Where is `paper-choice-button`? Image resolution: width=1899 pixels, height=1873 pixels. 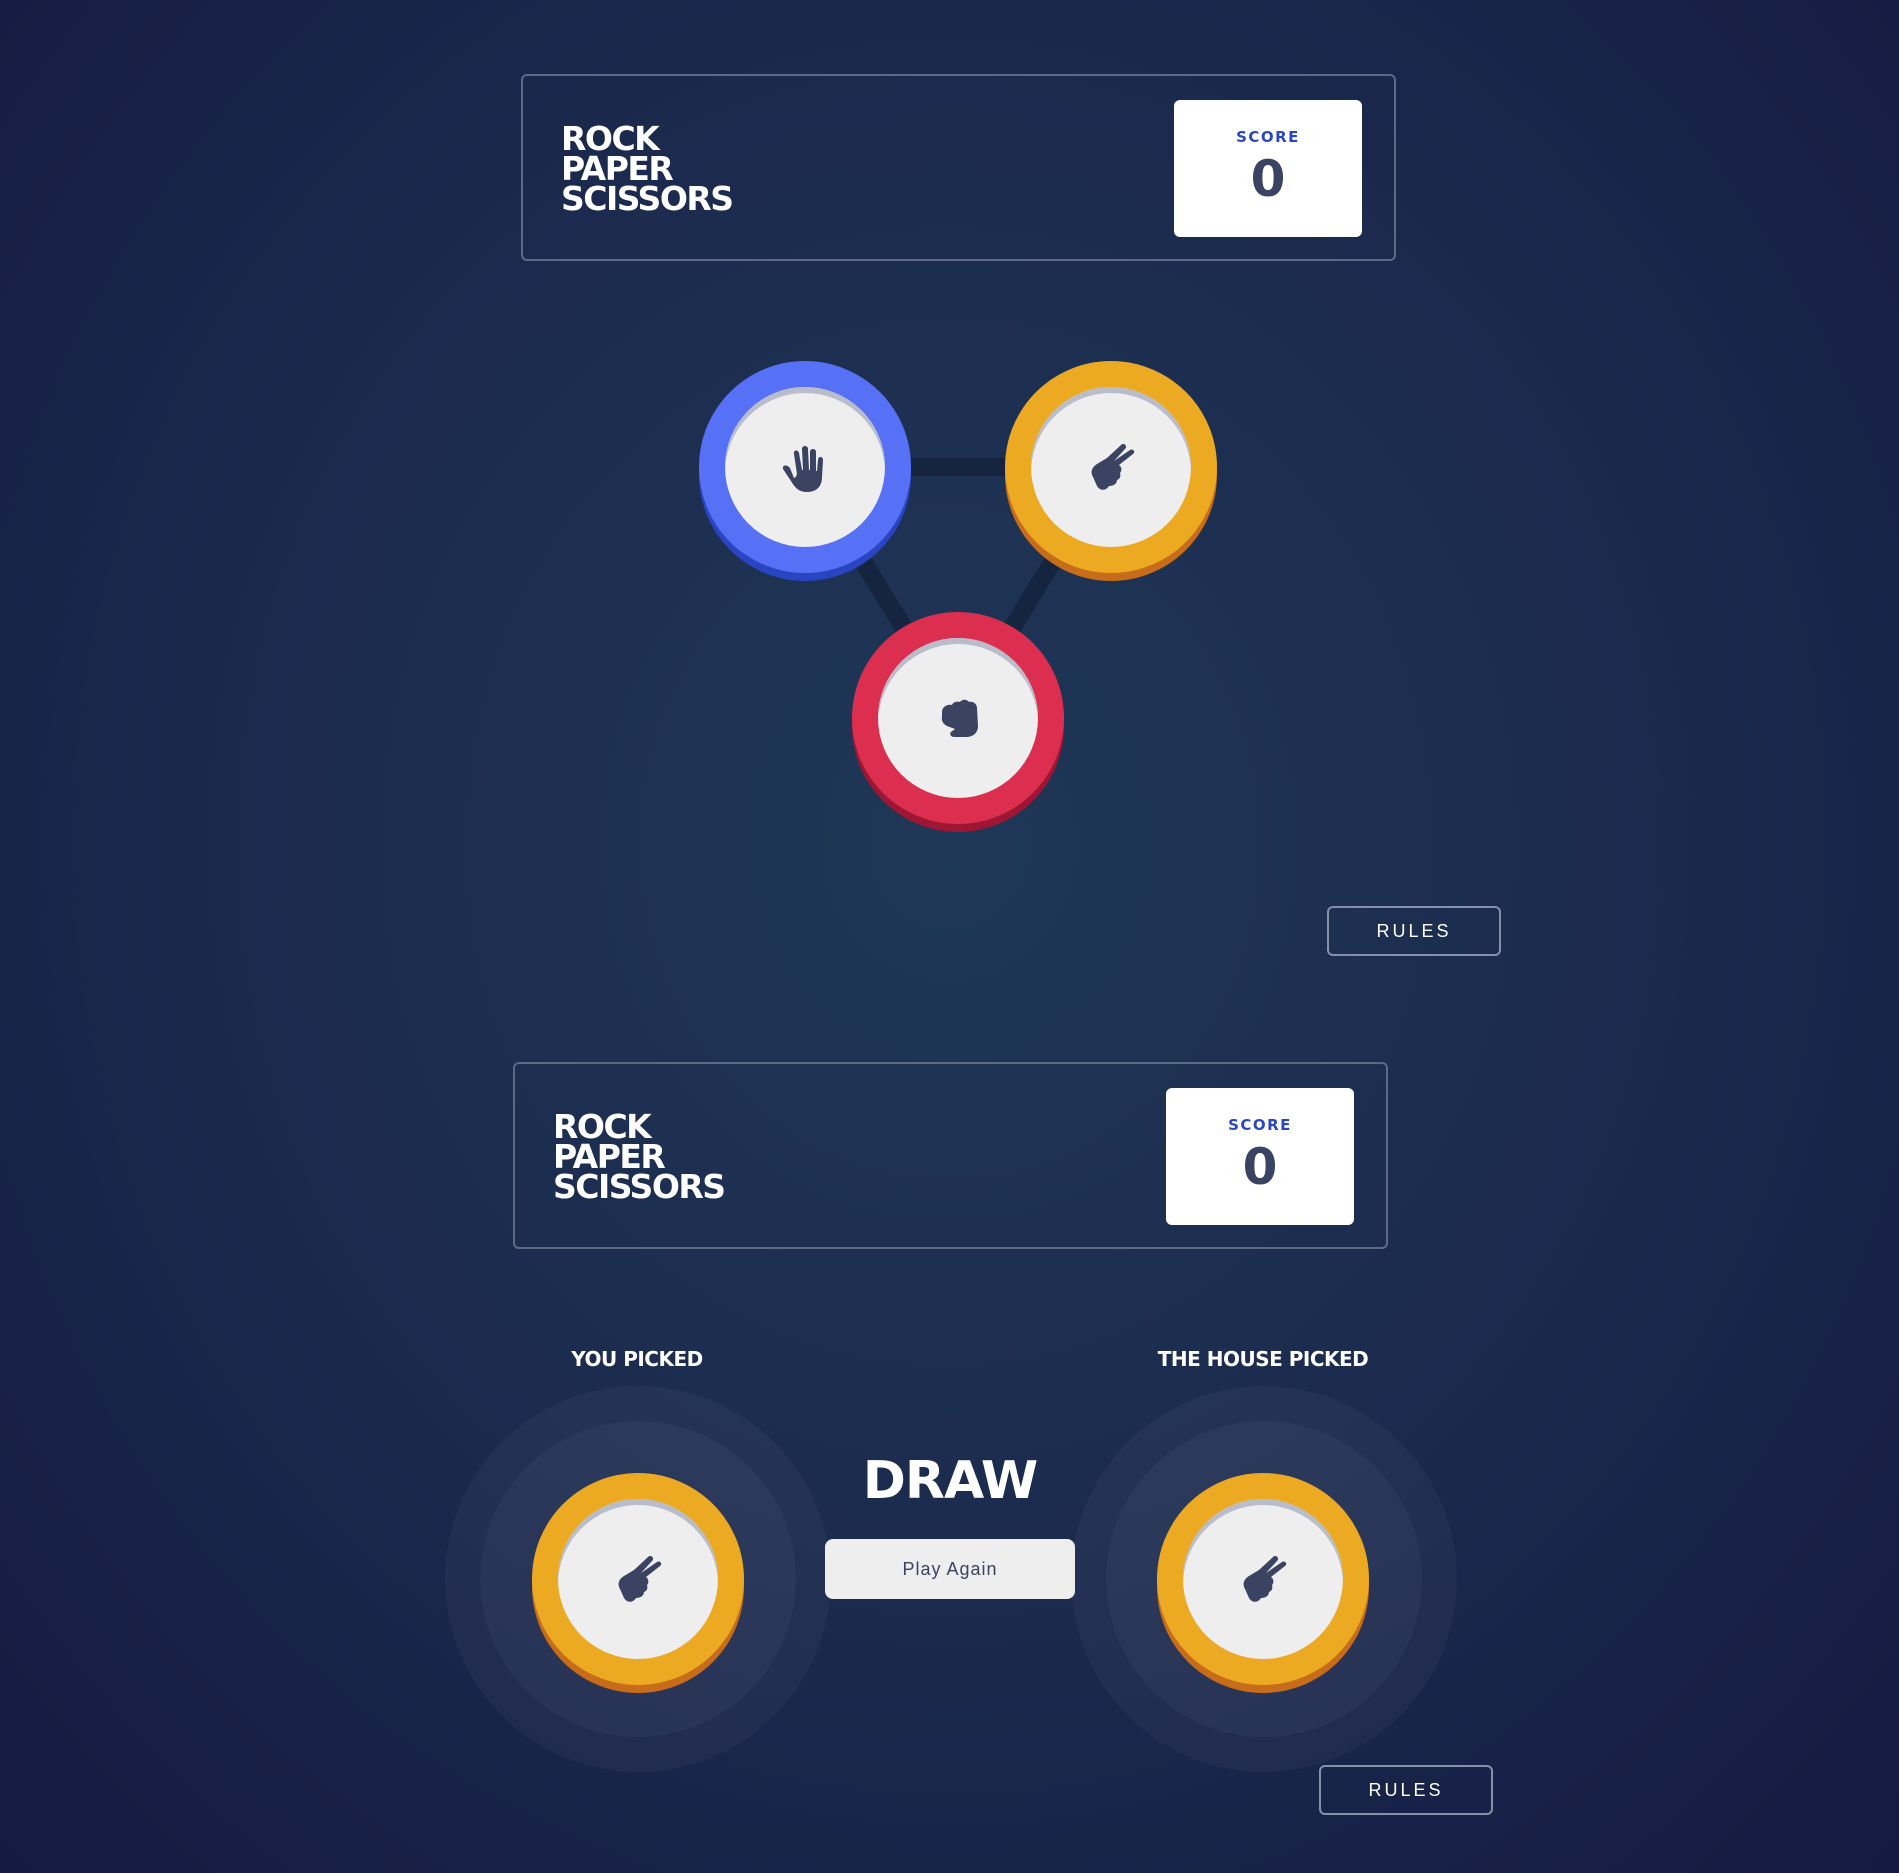
paper-choice-button is located at coordinates (805, 467).